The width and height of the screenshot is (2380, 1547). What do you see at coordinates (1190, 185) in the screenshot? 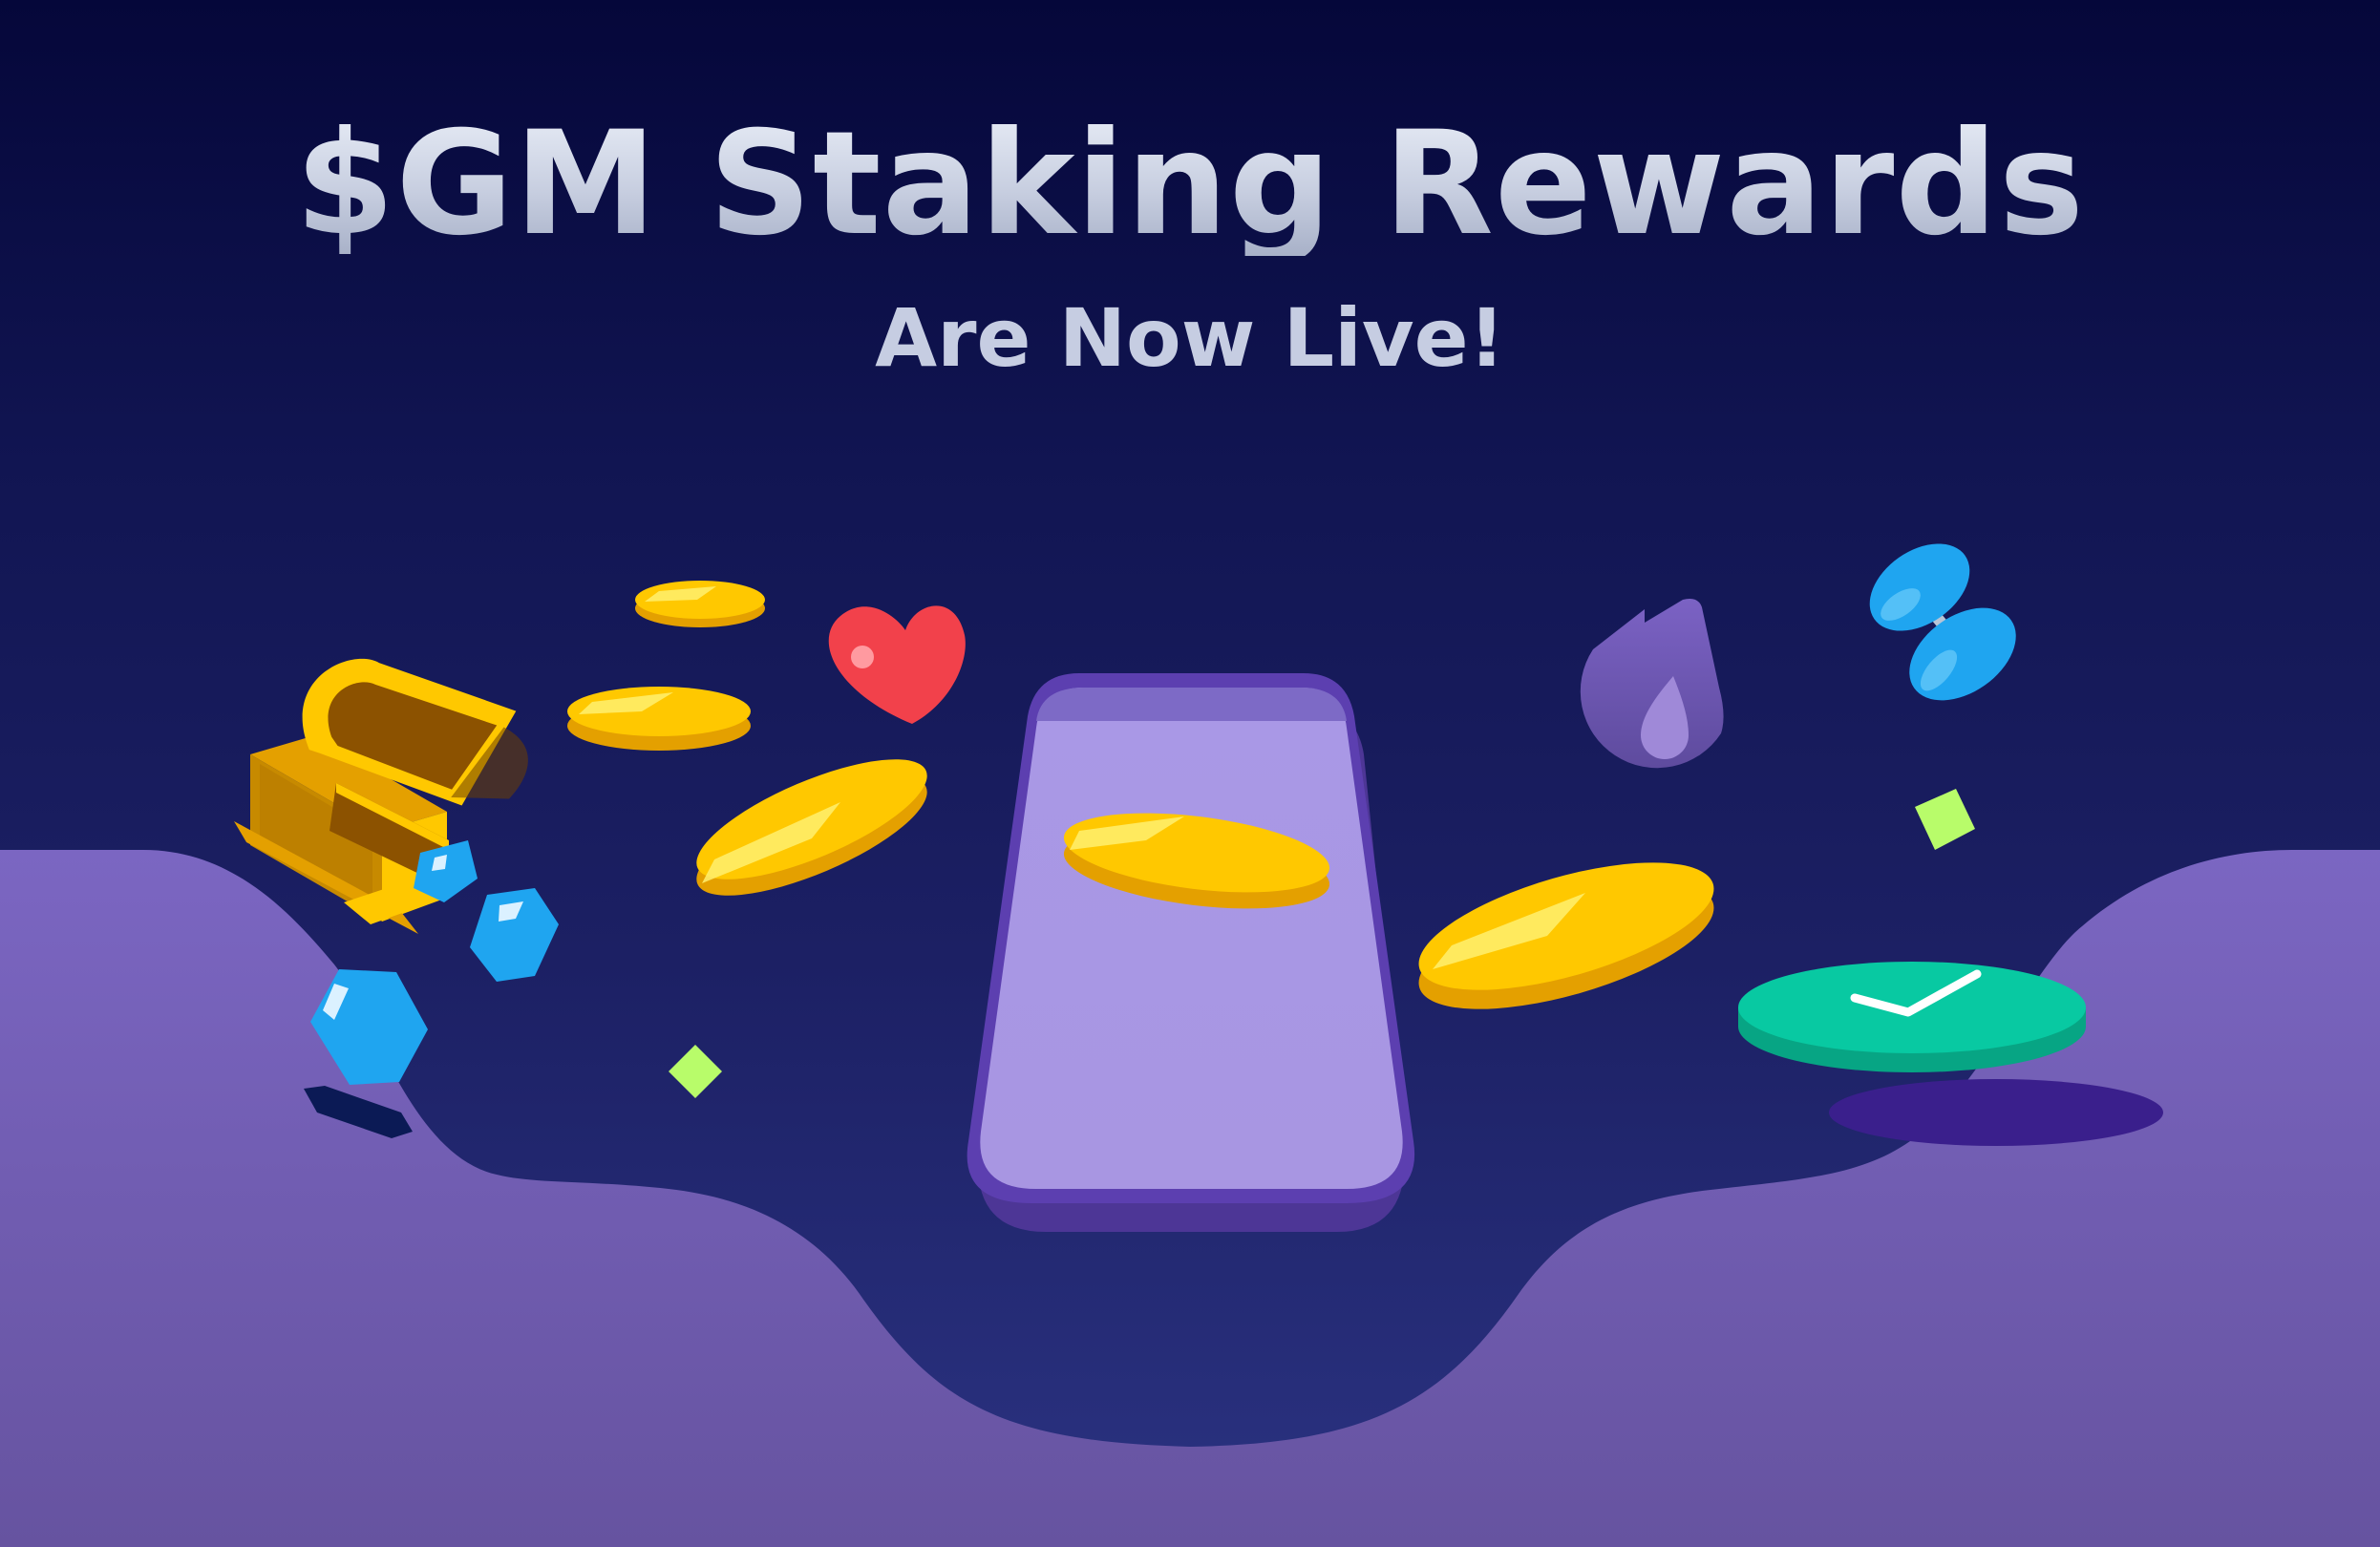
I see `page-title: $GM Staking Rewards` at bounding box center [1190, 185].